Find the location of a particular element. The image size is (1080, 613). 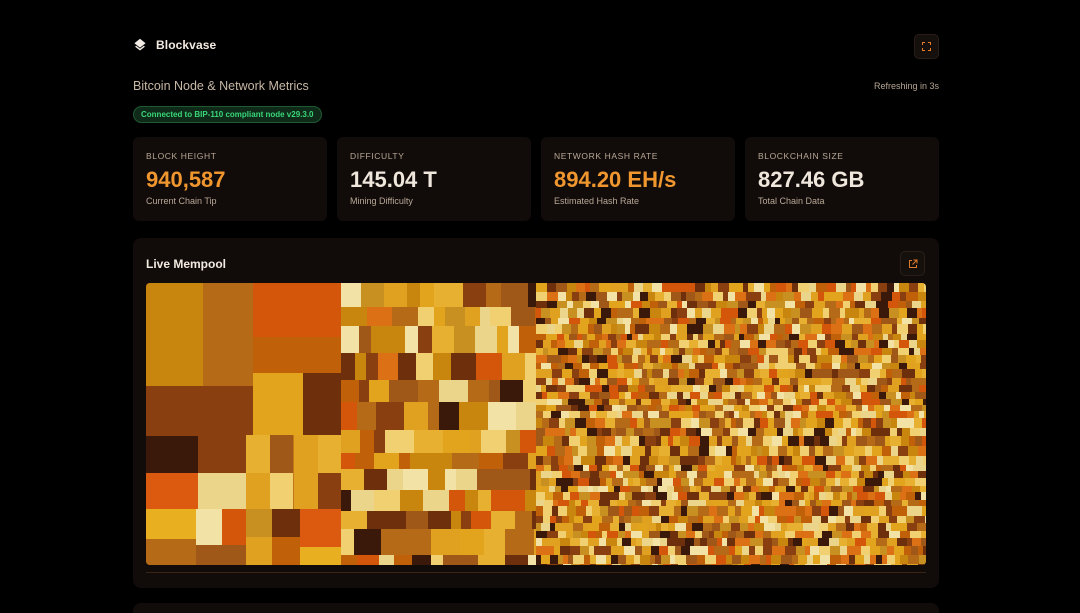

open-mempool-button is located at coordinates (912, 263).